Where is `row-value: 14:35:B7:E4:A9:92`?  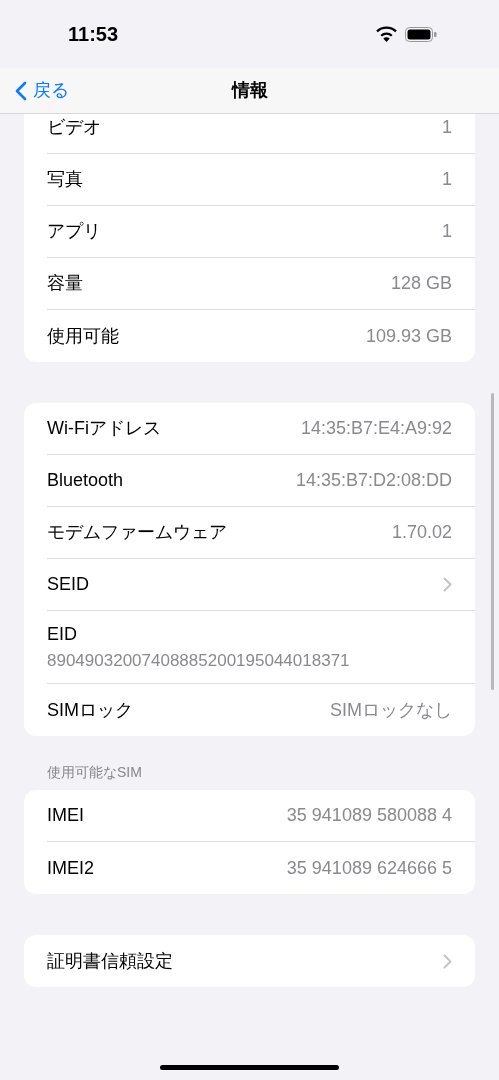 row-value: 14:35:B7:E4:A9:92 is located at coordinates (376, 428).